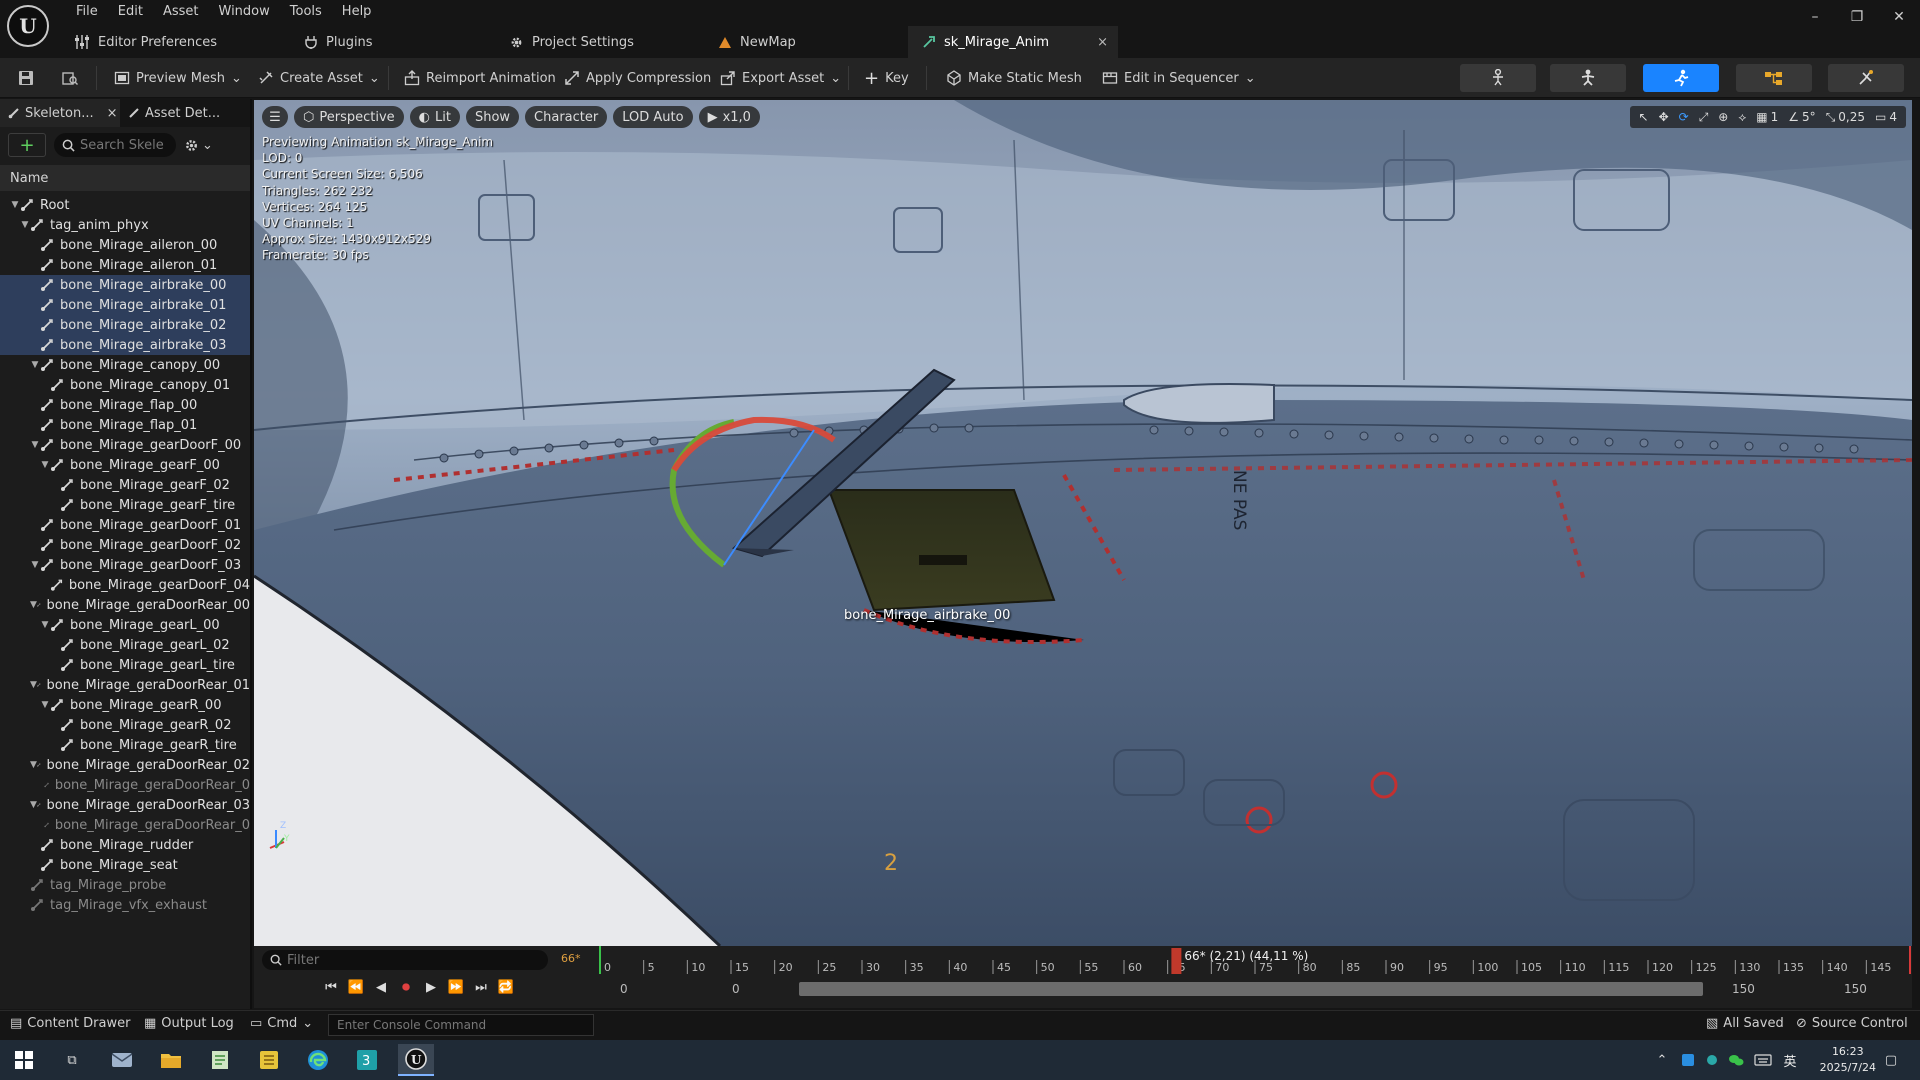 The image size is (1920, 1080). What do you see at coordinates (1745, 1023) in the screenshot?
I see `save-status: ▧ All Saved` at bounding box center [1745, 1023].